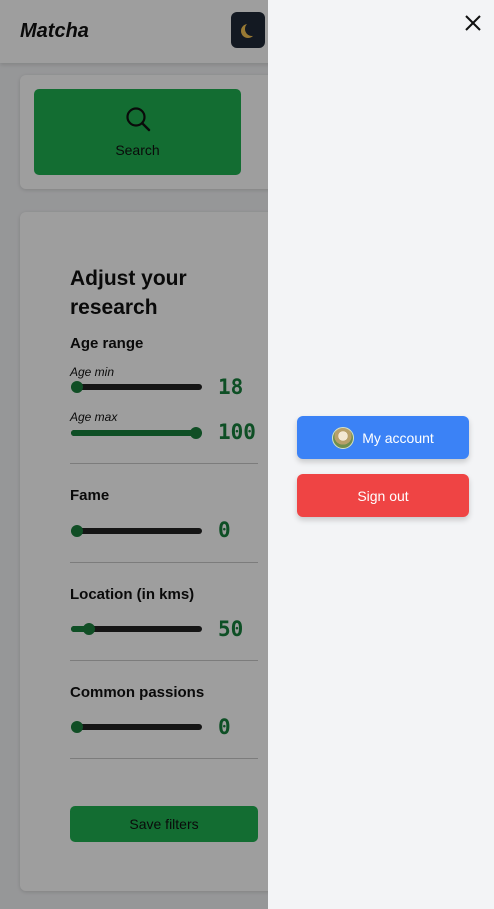 This screenshot has width=494, height=909. I want to click on sign-out-button: Sign out, so click(383, 495).